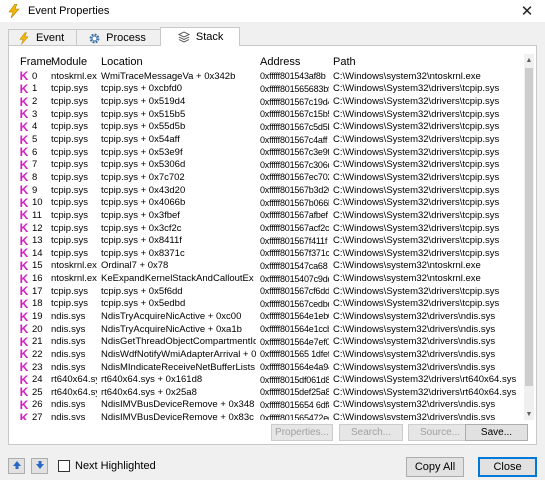  What do you see at coordinates (176, 62) in the screenshot?
I see `column-header-location: Location` at bounding box center [176, 62].